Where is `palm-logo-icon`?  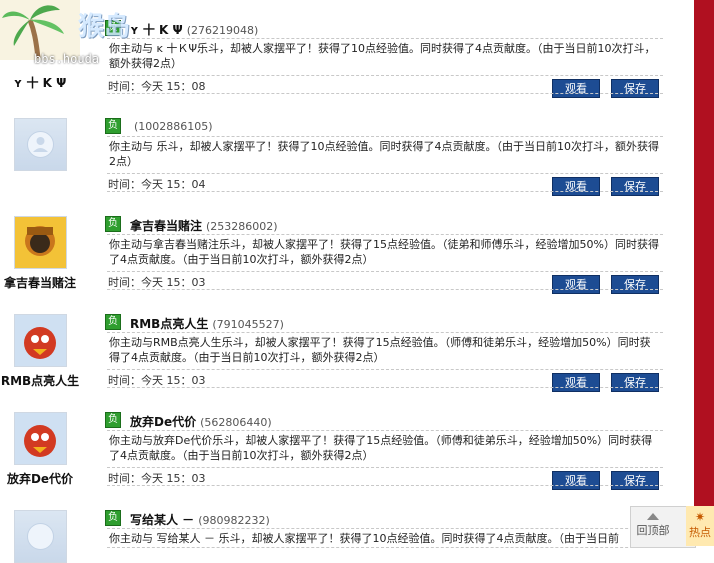
palm-logo-icon is located at coordinates (40, 30).